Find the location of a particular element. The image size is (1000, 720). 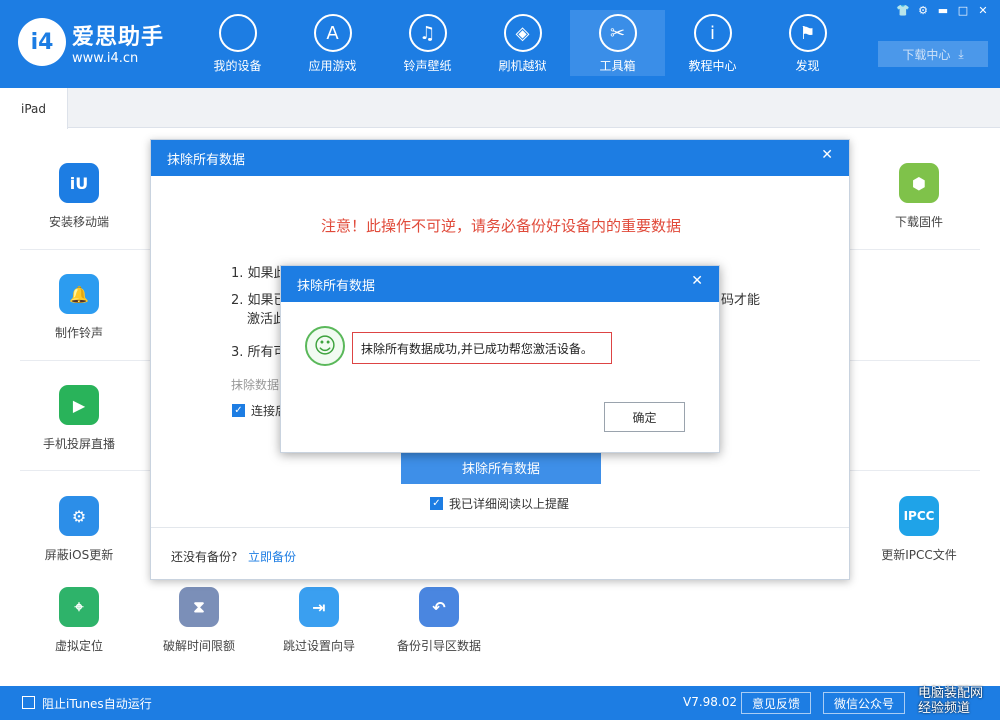

nav-discover: ⚑ 发现 is located at coordinates (807, 43).